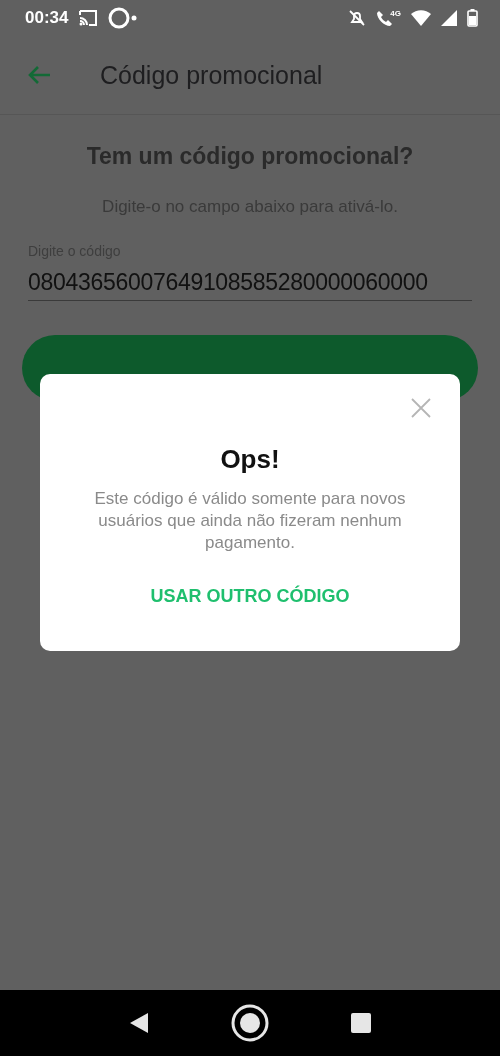 This screenshot has width=500, height=1056. I want to click on chat-app-icon, so click(123, 18).